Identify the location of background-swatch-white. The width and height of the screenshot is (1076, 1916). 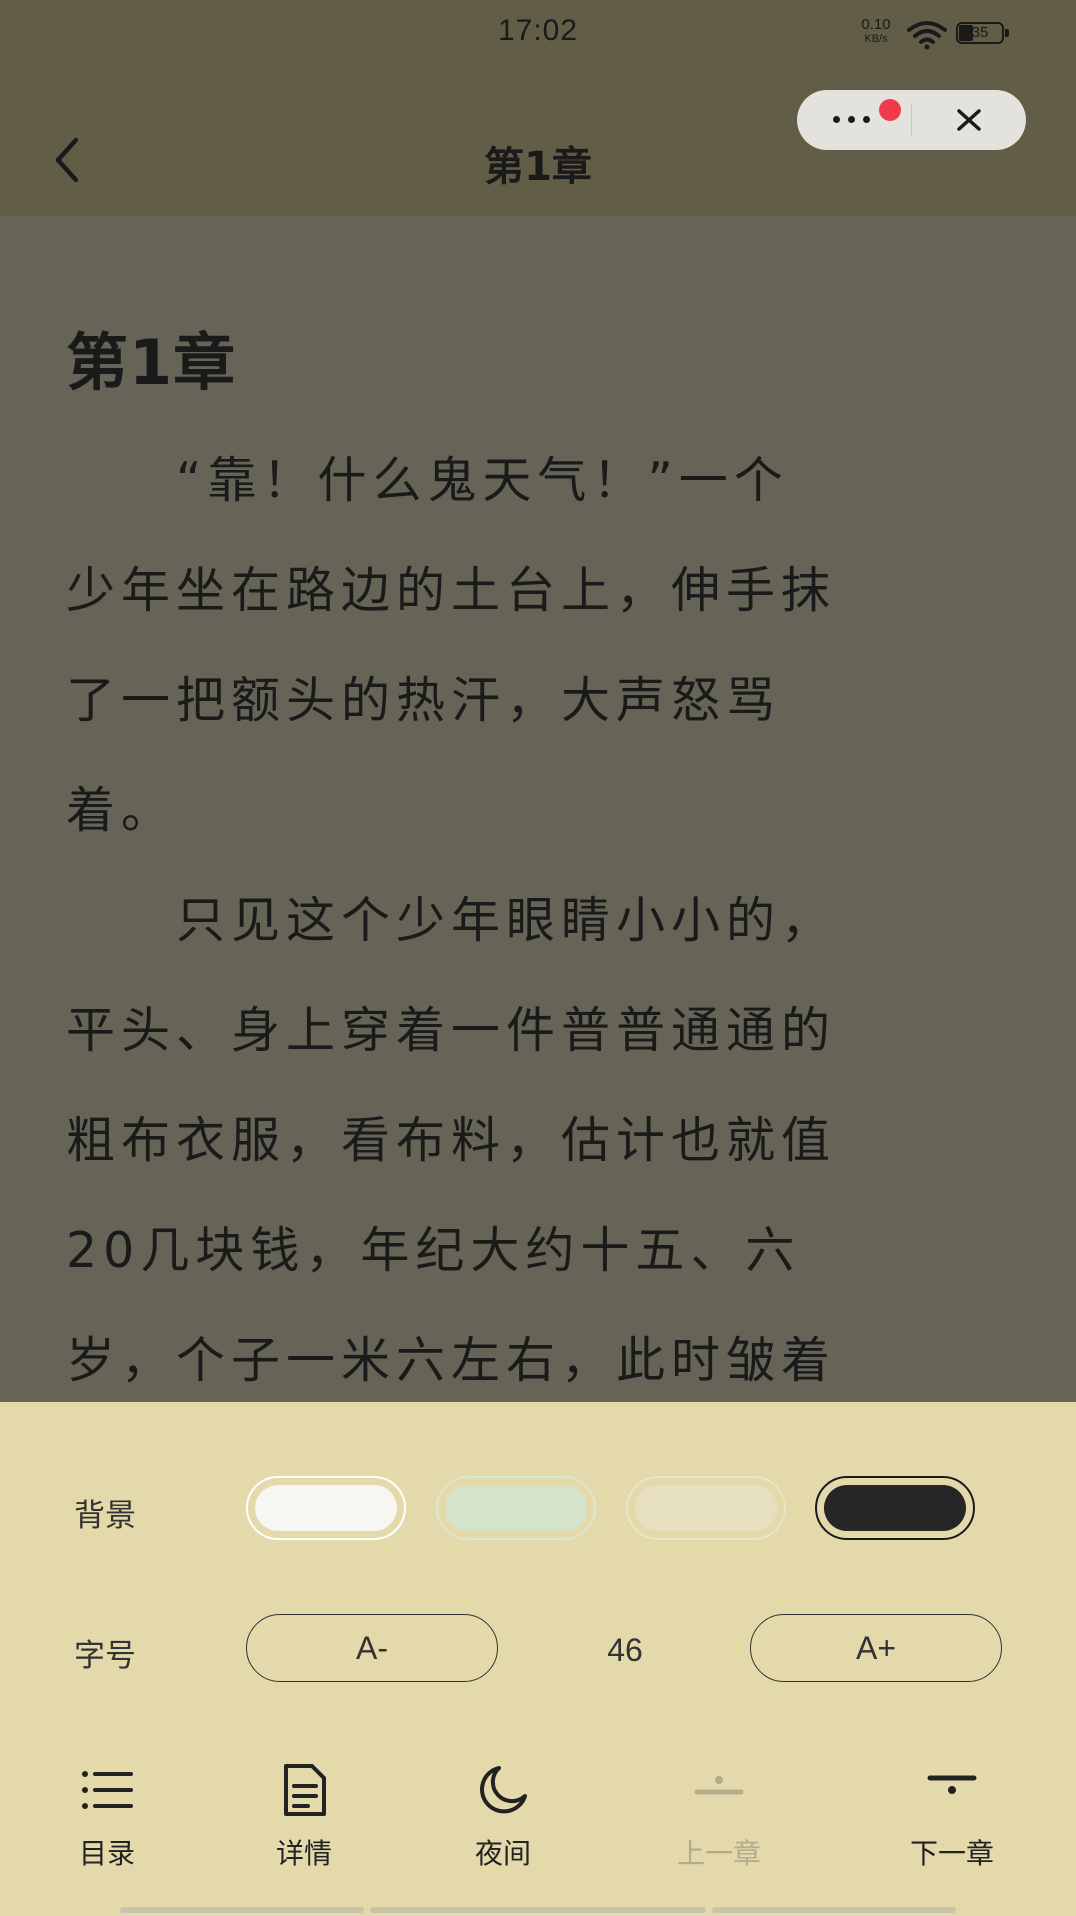
(326, 1508).